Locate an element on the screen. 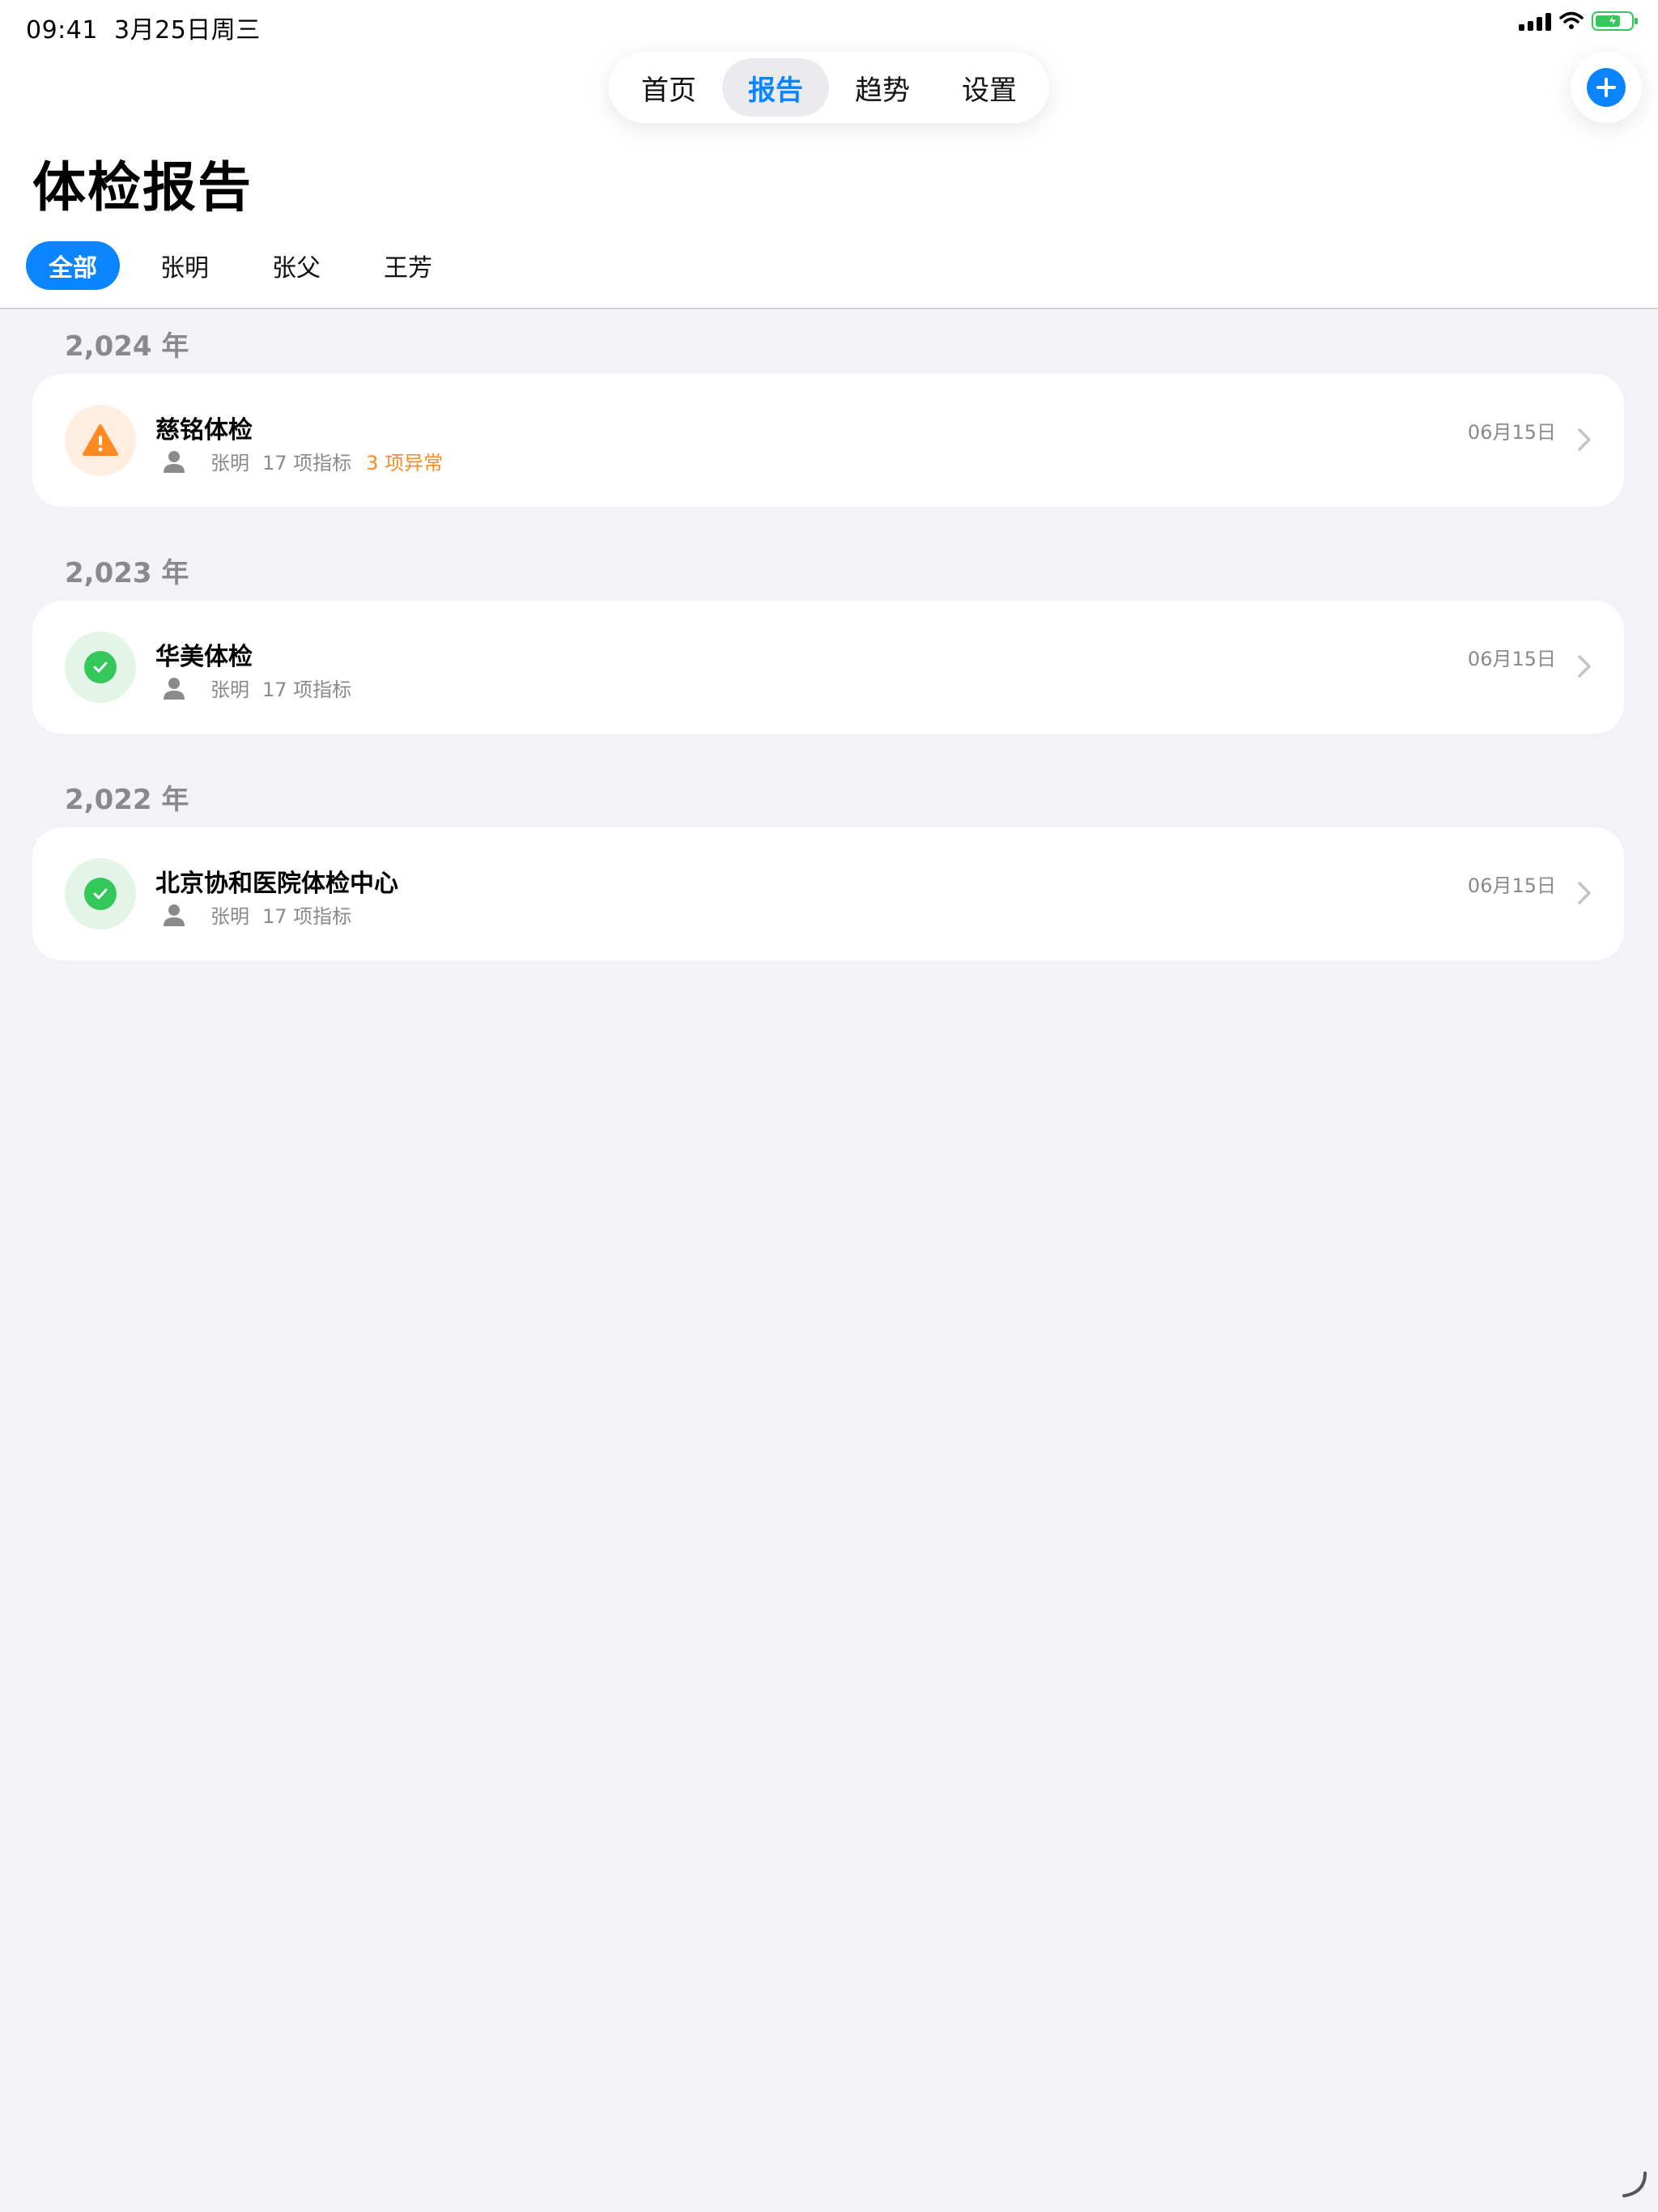  page-title: 体检报告 is located at coordinates (142, 187).